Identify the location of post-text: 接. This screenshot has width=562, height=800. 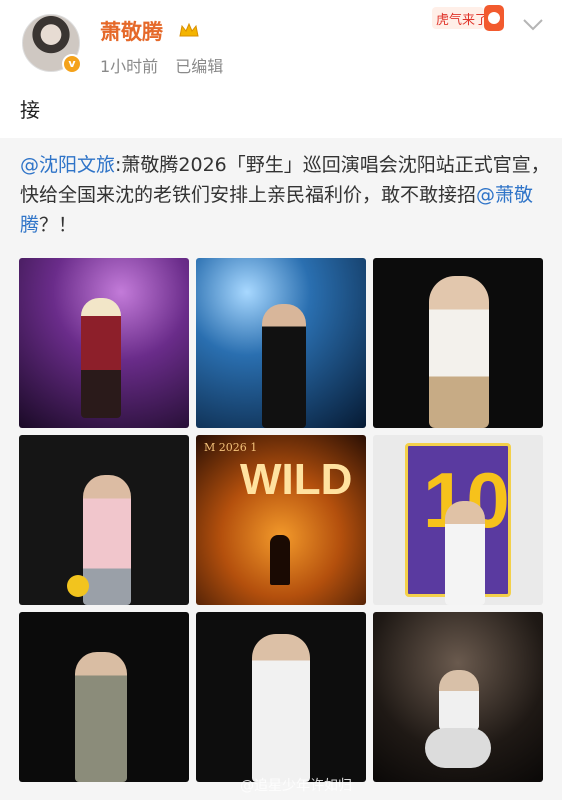
(30, 110).